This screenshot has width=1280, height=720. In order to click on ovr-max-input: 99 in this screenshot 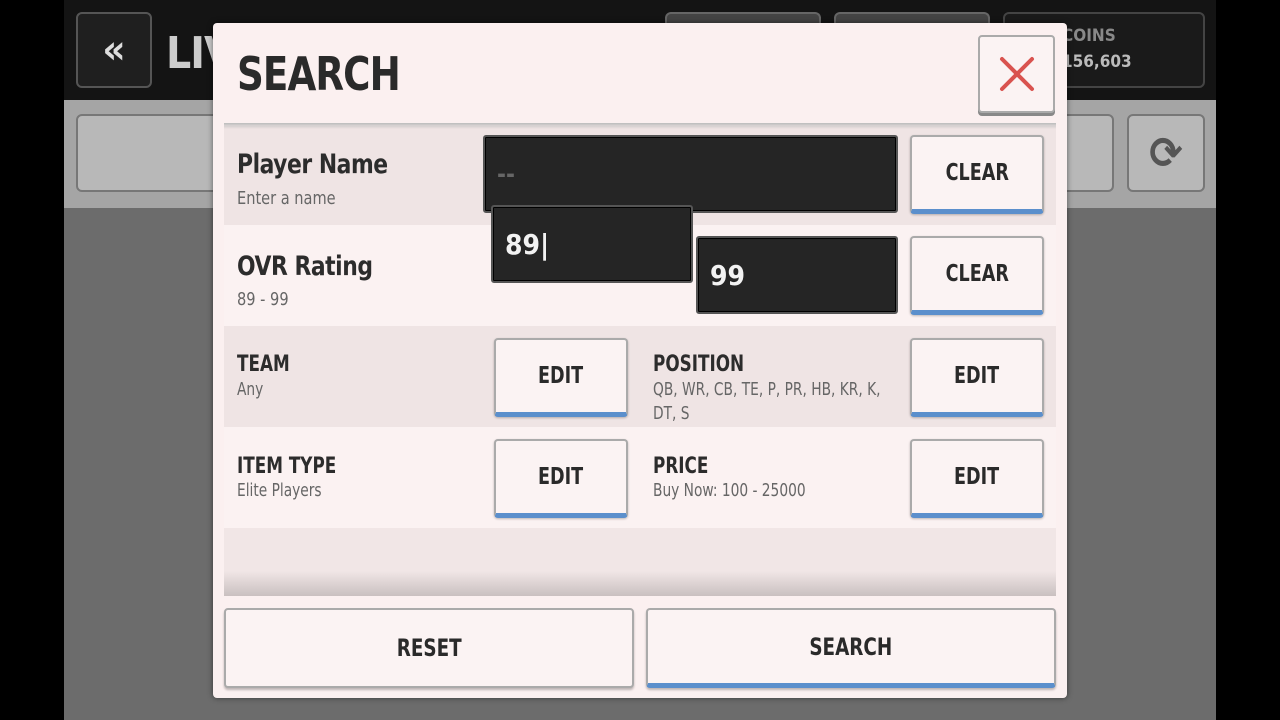, I will do `click(797, 275)`.